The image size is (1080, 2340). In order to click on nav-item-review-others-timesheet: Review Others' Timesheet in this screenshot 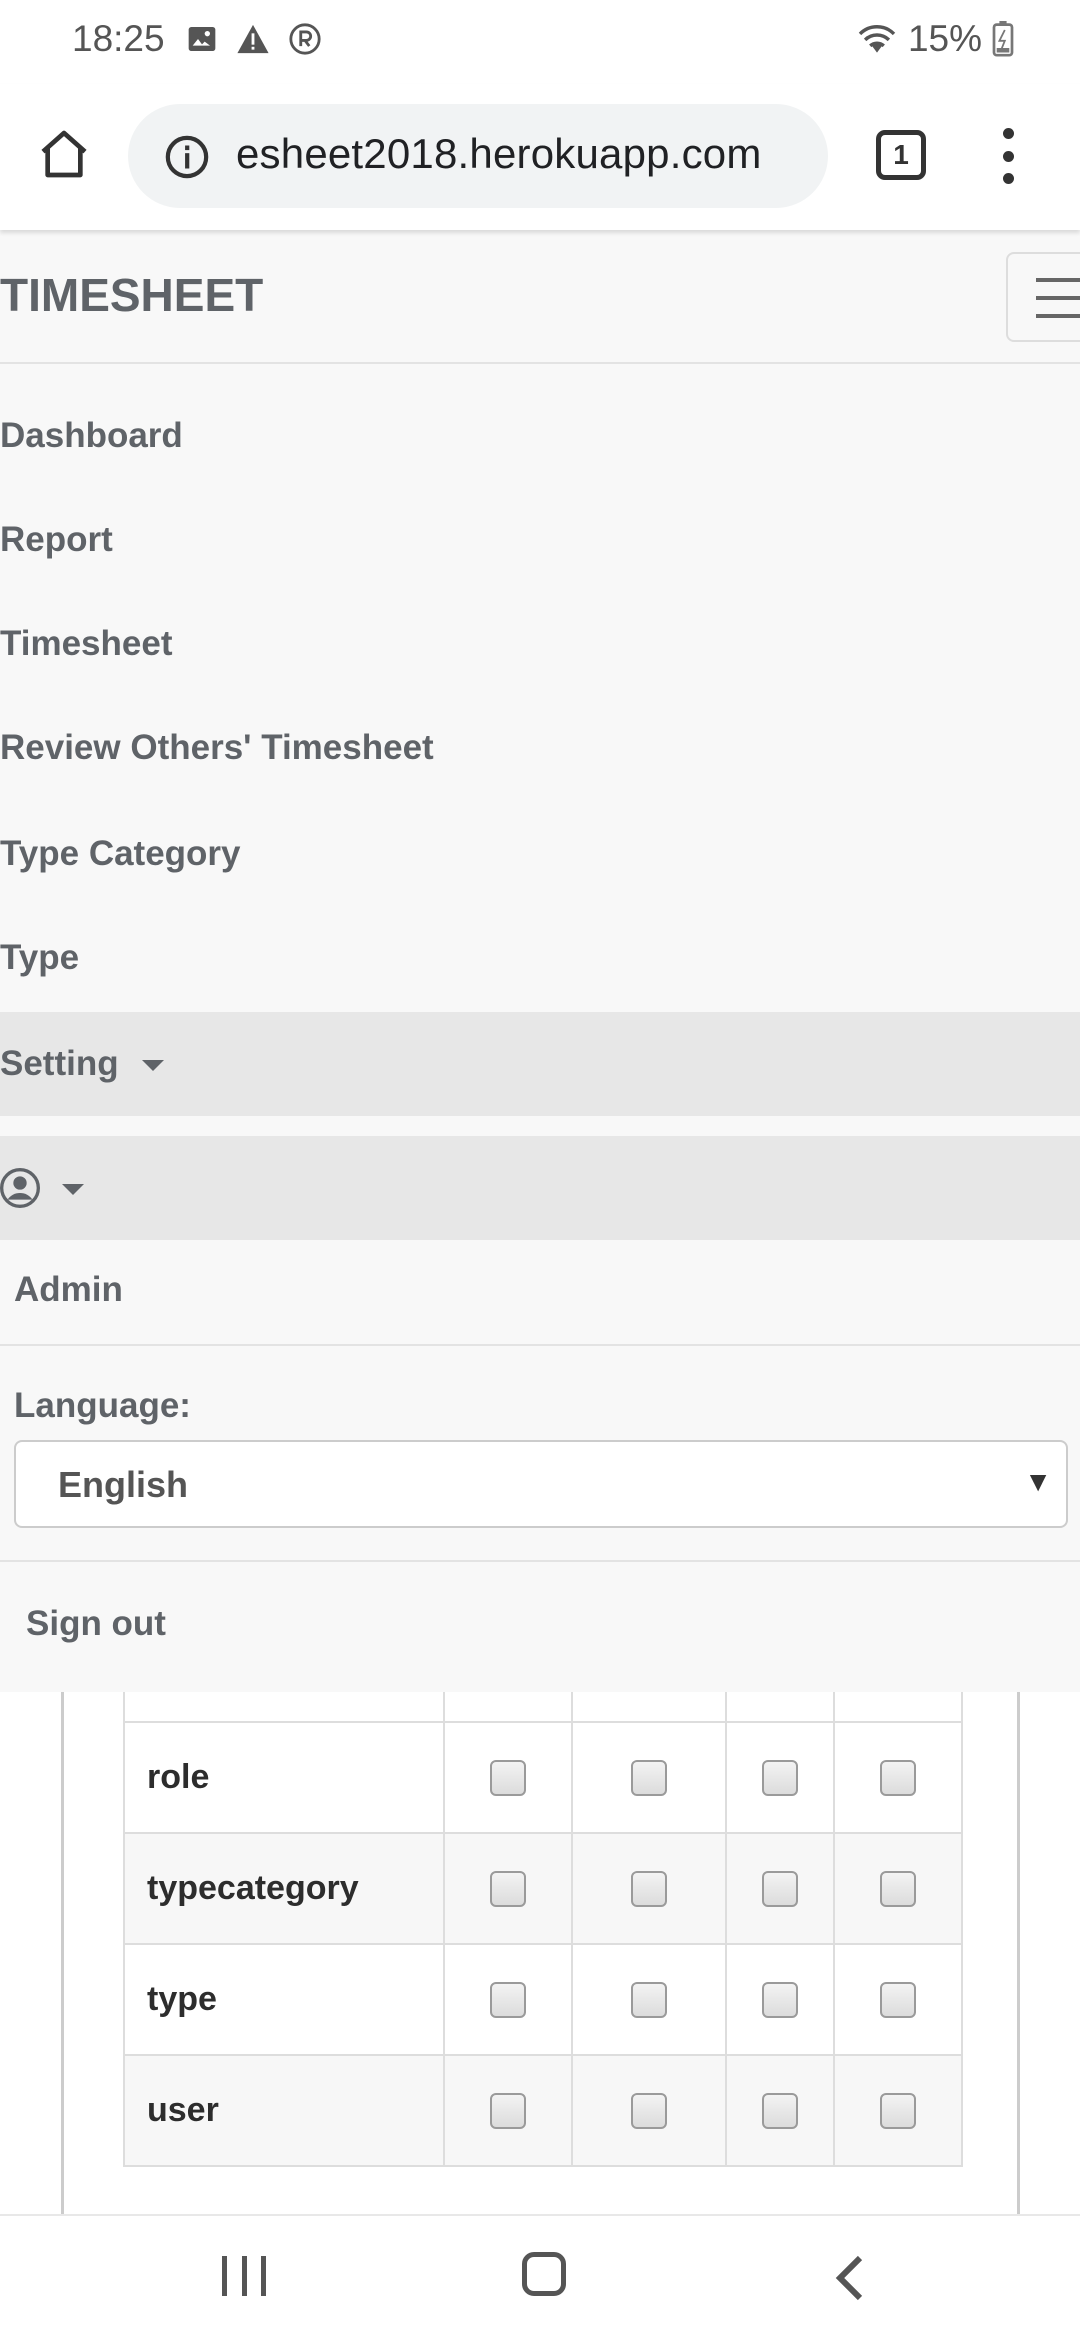, I will do `click(217, 748)`.